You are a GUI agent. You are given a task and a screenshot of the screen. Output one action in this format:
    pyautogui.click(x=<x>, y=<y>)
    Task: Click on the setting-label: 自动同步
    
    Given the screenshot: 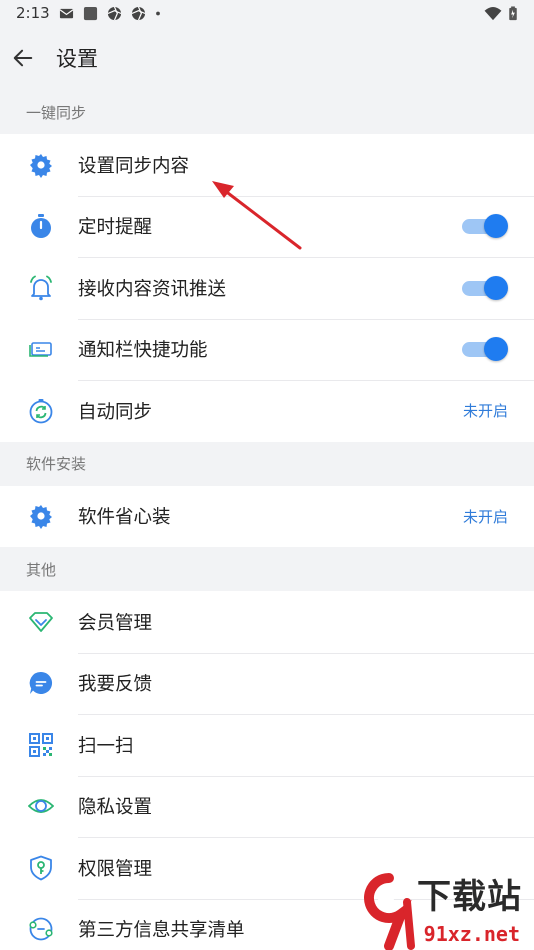 What is the action you would take?
    pyautogui.click(x=115, y=412)
    